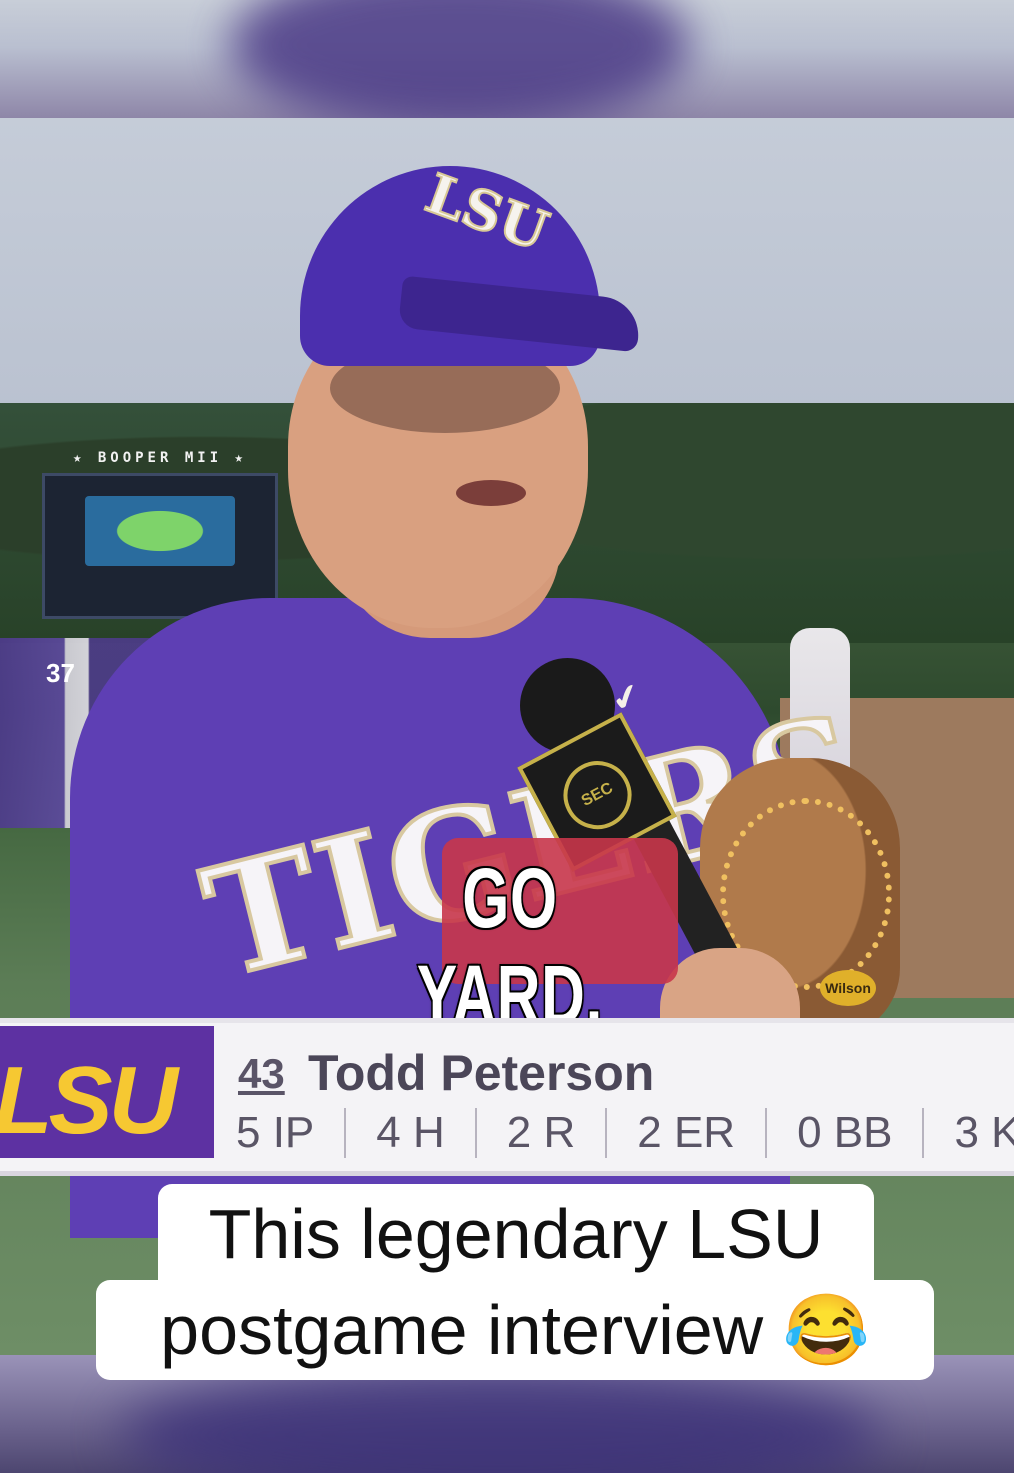 The width and height of the screenshot is (1014, 1473). I want to click on scoreboard-marquee: ★ BOOPER MII ★, so click(159, 458).